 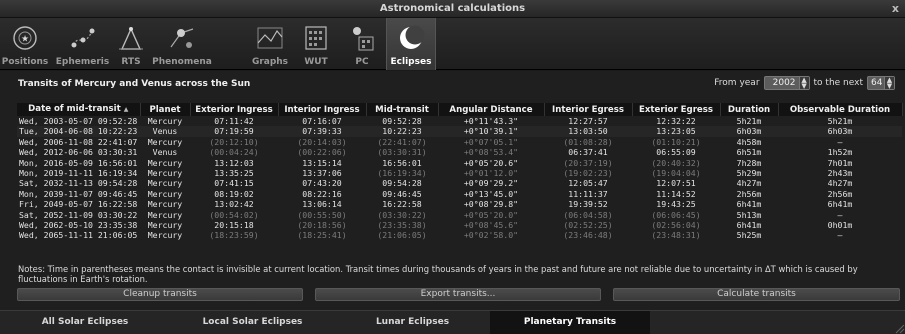 What do you see at coordinates (234, 183) in the screenshot?
I see `exterior-ingress-cell: 07:41:15` at bounding box center [234, 183].